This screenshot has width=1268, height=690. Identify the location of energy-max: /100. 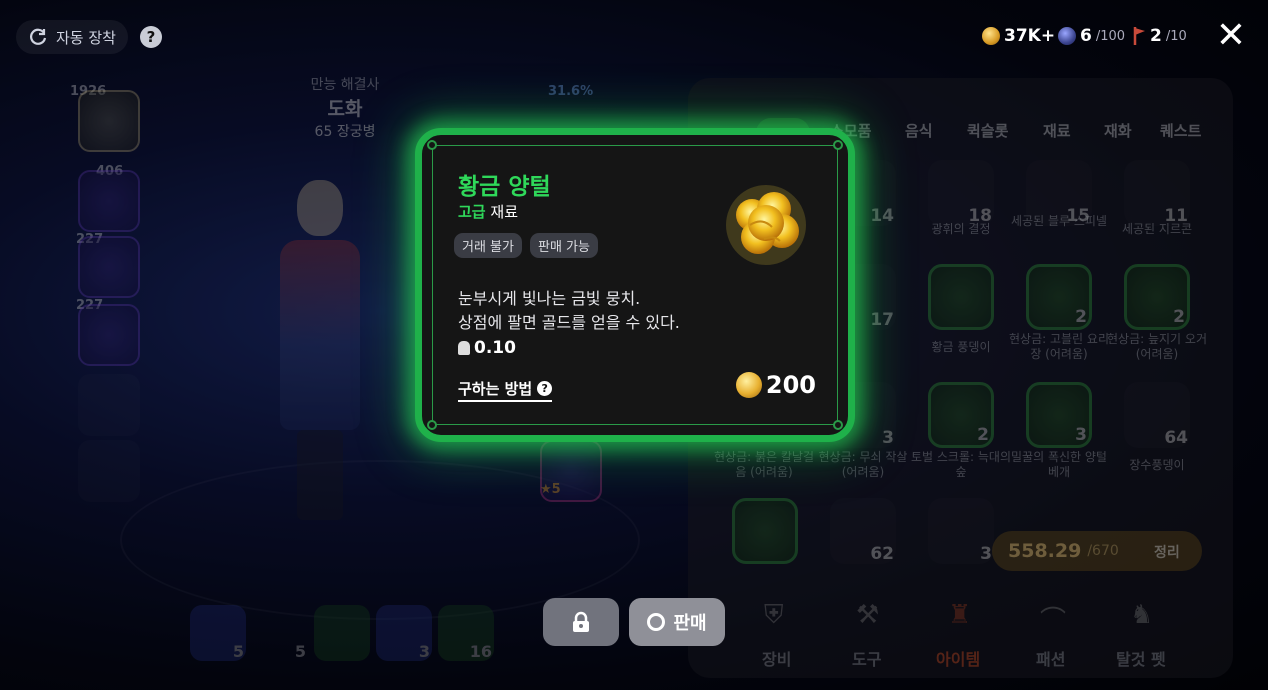
(1110, 36).